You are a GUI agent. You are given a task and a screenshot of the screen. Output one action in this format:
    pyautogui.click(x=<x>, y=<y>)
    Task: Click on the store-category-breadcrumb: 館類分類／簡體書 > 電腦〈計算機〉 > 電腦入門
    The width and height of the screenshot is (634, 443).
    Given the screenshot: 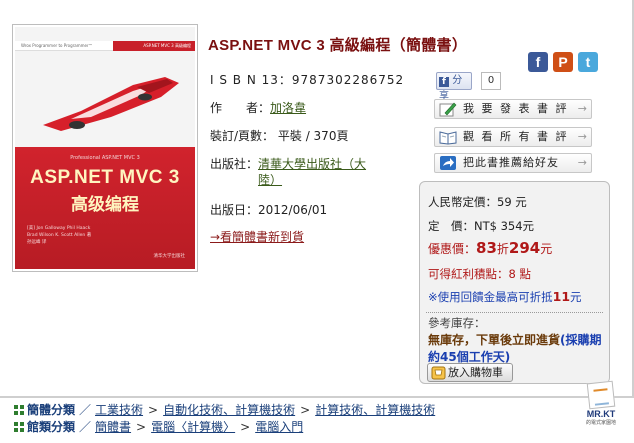 What is the action you would take?
    pyautogui.click(x=158, y=426)
    